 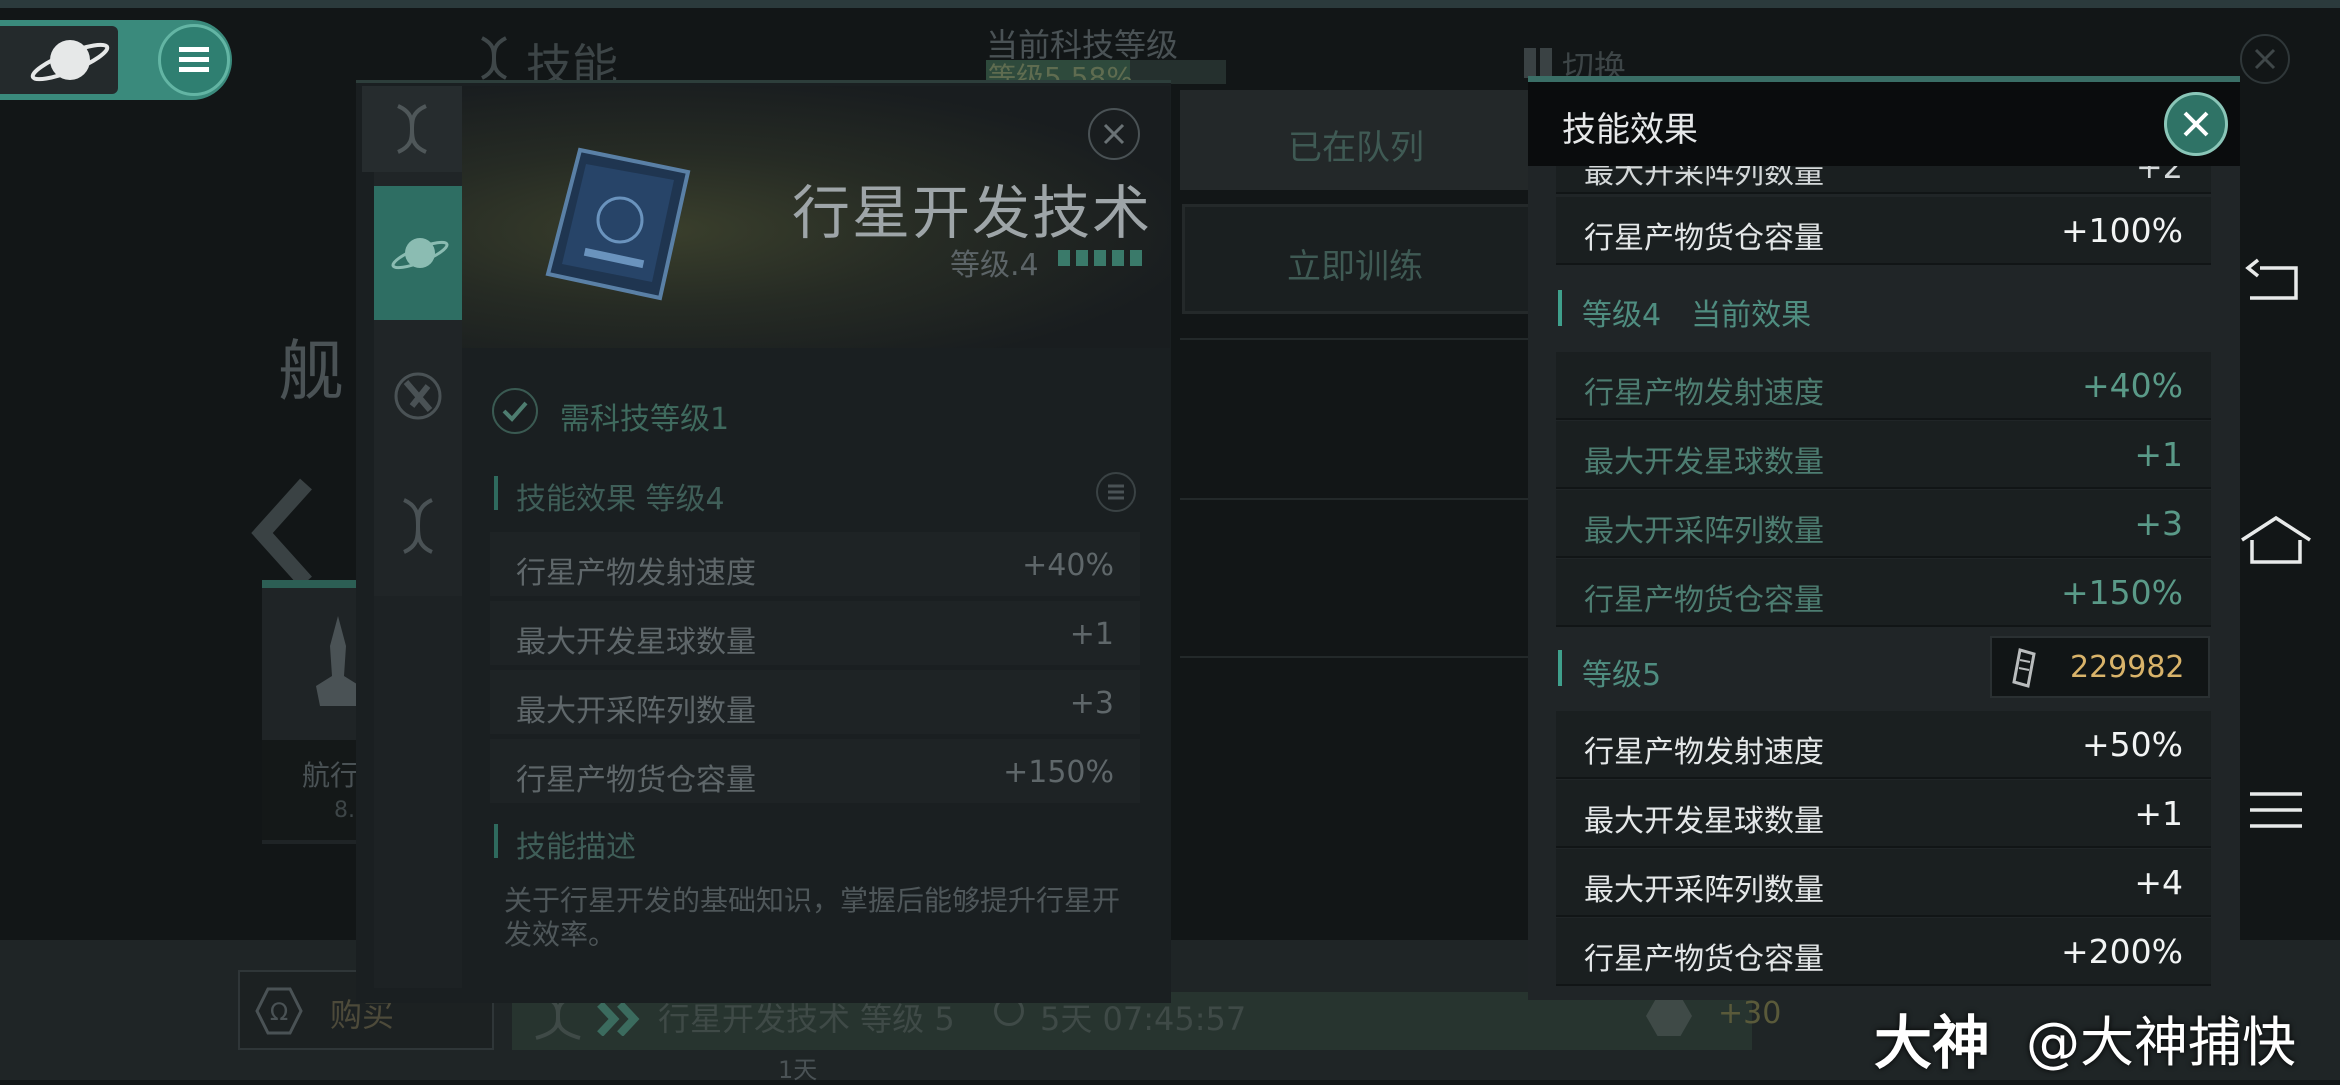 I want to click on ship-char: 舰, so click(x=311, y=371).